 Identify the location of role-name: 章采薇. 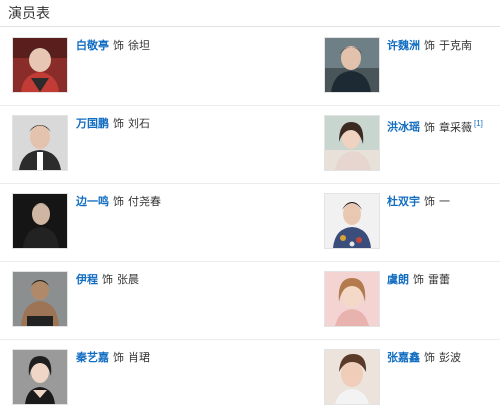
(455, 127).